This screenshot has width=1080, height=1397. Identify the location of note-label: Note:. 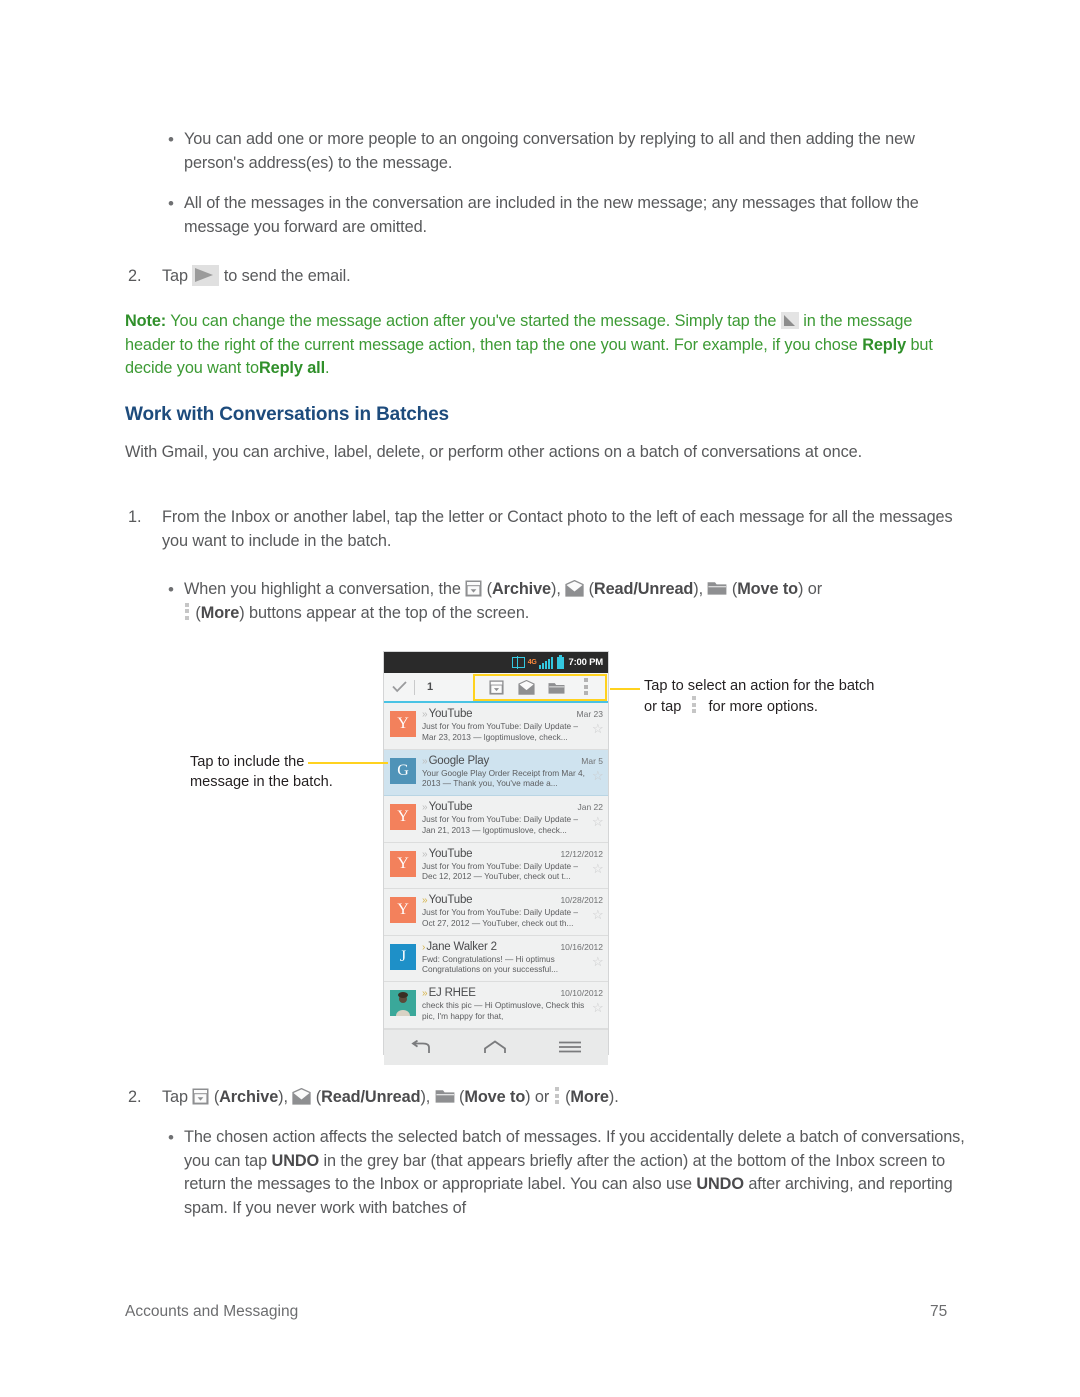
(146, 321).